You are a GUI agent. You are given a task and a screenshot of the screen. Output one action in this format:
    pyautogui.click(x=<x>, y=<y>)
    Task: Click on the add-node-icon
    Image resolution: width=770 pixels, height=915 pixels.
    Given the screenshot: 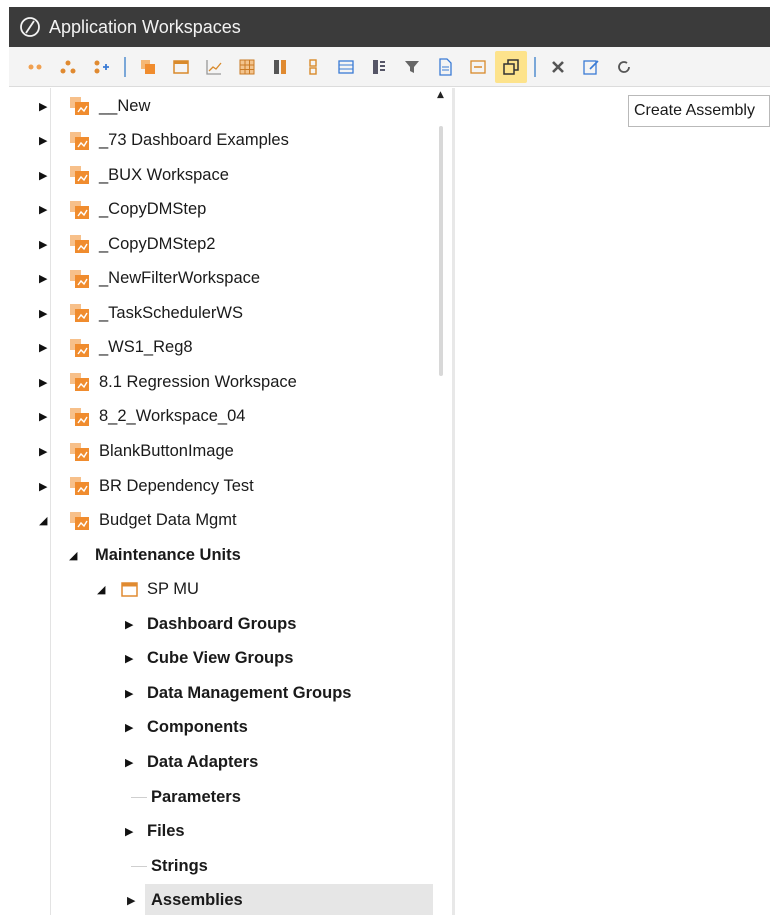 What is the action you would take?
    pyautogui.click(x=101, y=67)
    